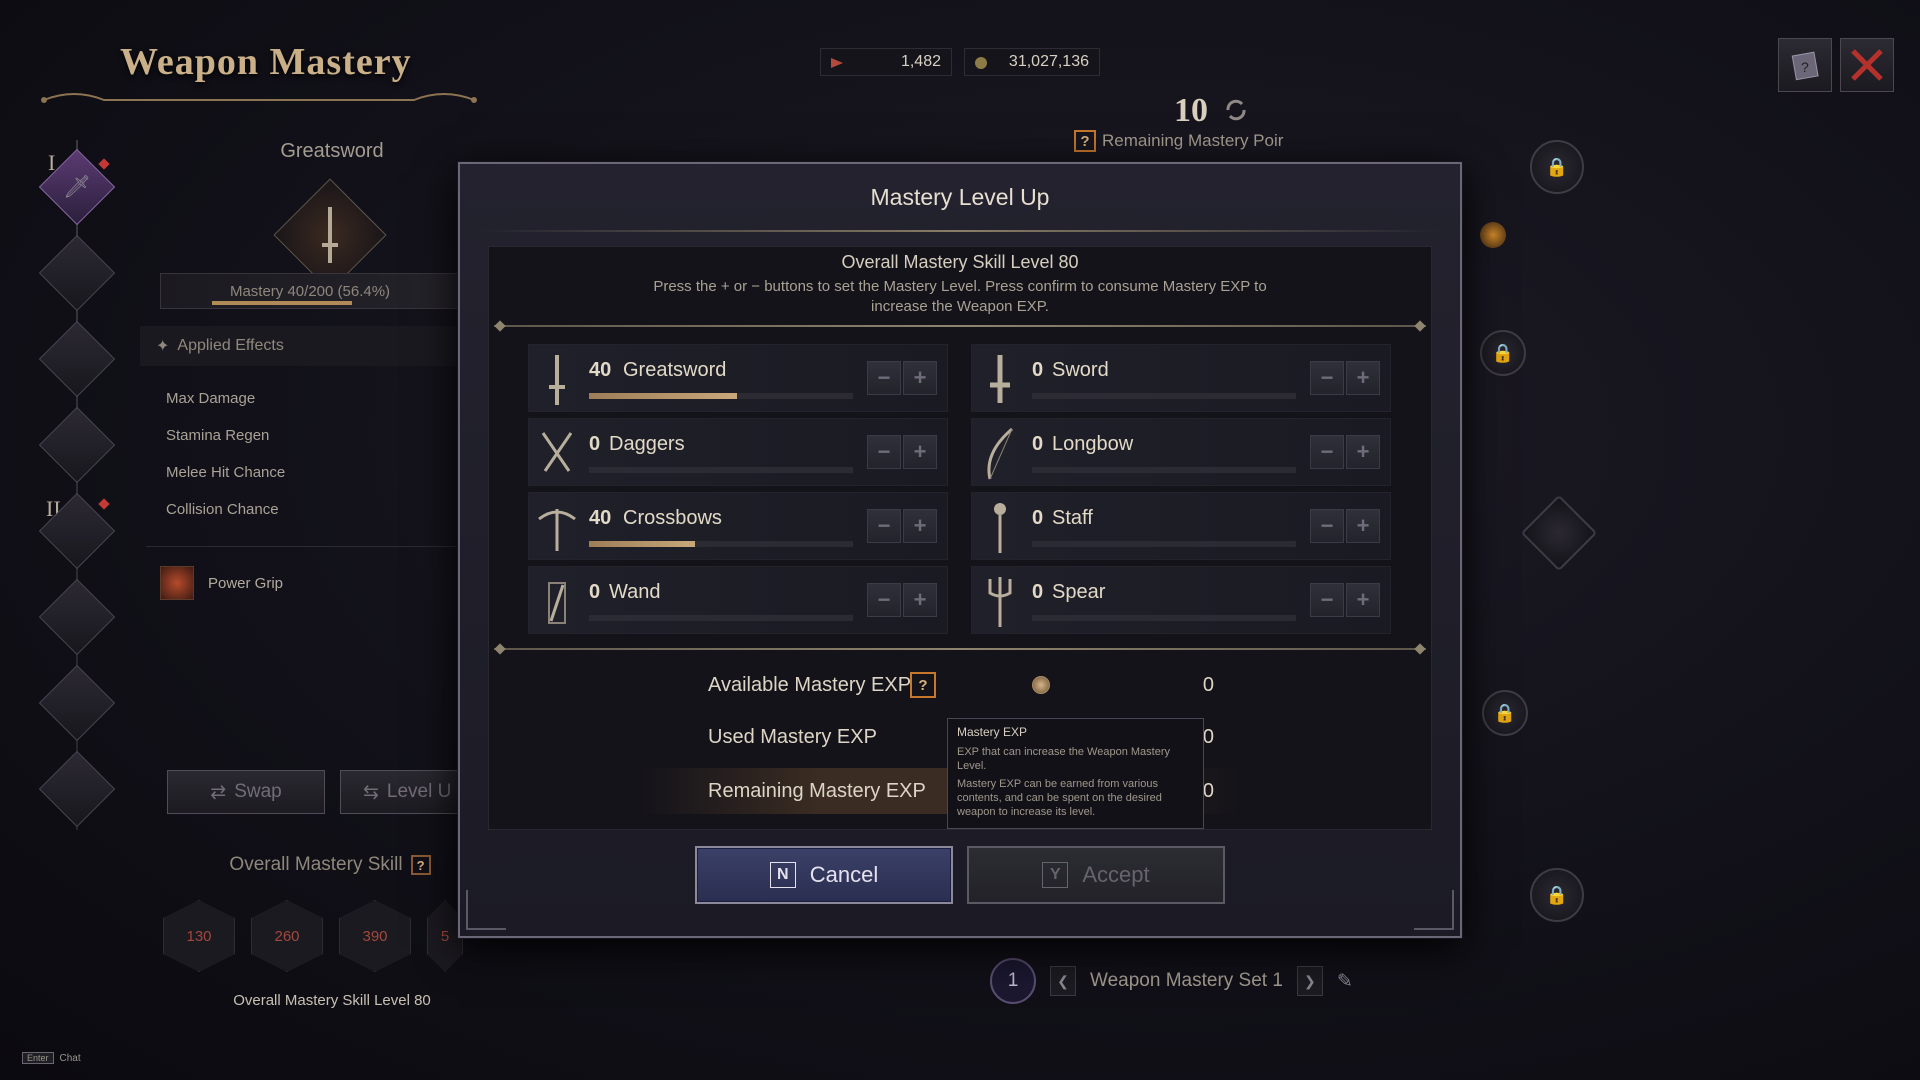 Image resolution: width=1920 pixels, height=1080 pixels. What do you see at coordinates (1191, 110) in the screenshot?
I see `remaining-points-value: 10` at bounding box center [1191, 110].